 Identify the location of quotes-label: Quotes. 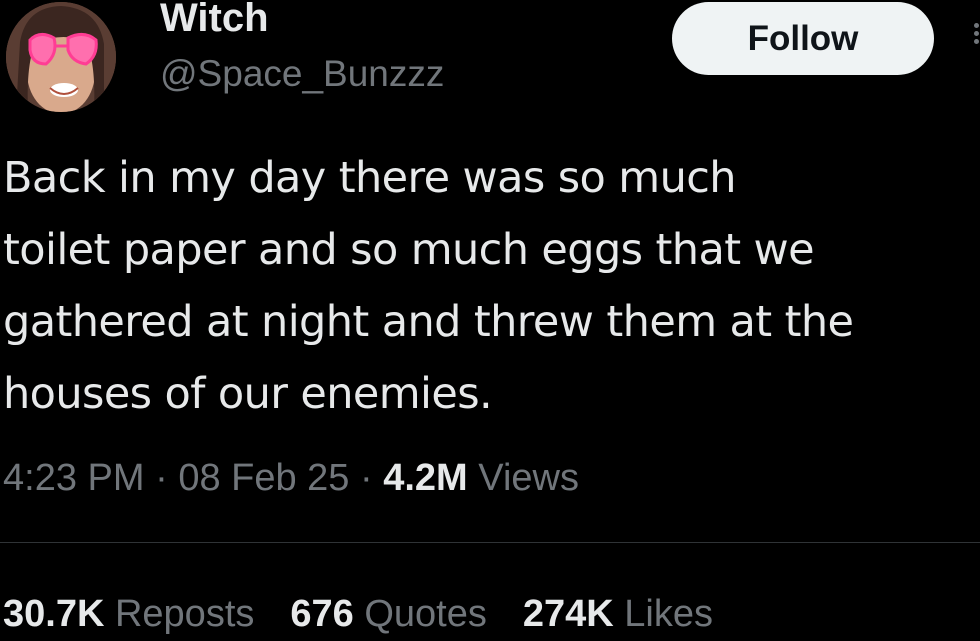
(425, 614).